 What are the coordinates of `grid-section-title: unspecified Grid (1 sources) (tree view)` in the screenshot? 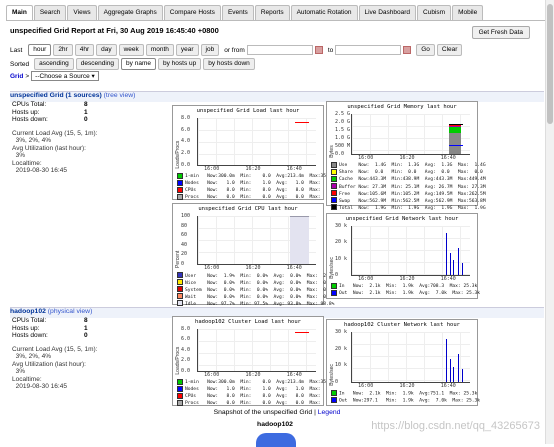 It's located at (72, 95).